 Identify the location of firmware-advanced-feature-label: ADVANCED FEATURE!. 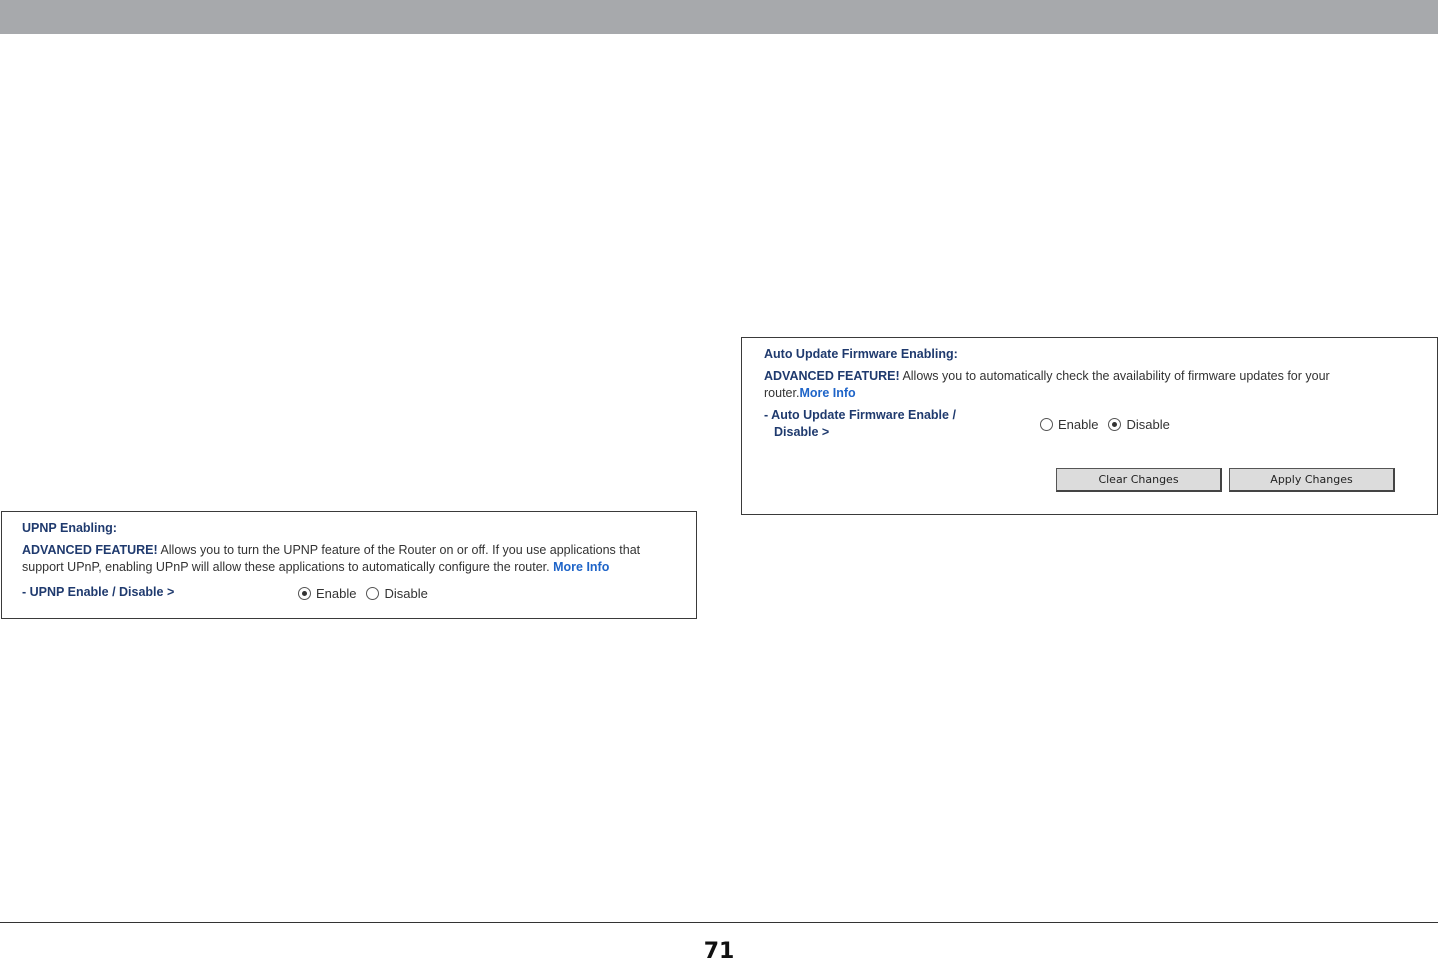
(832, 376).